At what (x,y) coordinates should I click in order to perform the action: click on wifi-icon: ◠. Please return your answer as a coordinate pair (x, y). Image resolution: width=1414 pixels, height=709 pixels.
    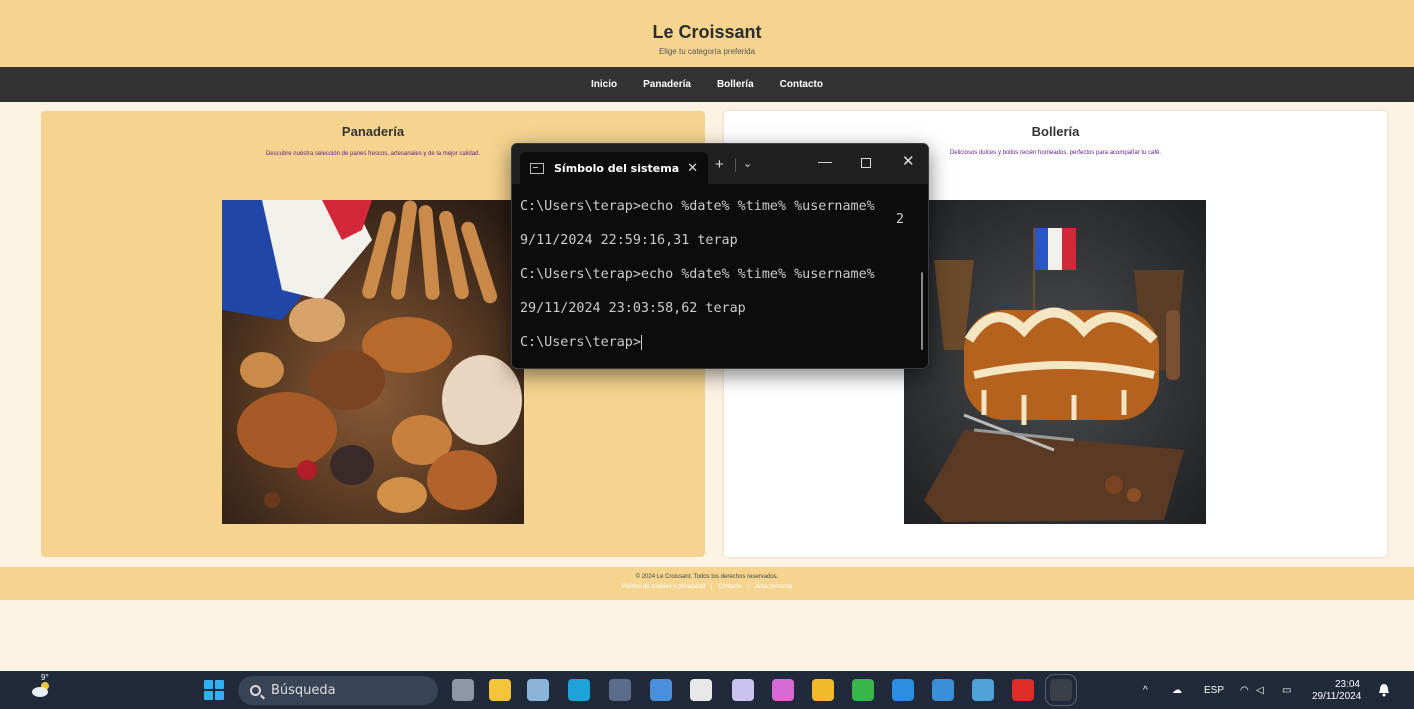
    Looking at the image, I should click on (1244, 690).